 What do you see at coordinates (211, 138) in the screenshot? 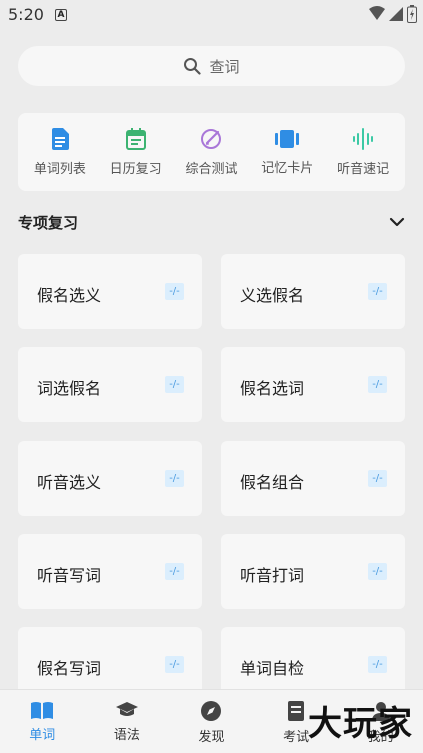
I see `test-icon` at bounding box center [211, 138].